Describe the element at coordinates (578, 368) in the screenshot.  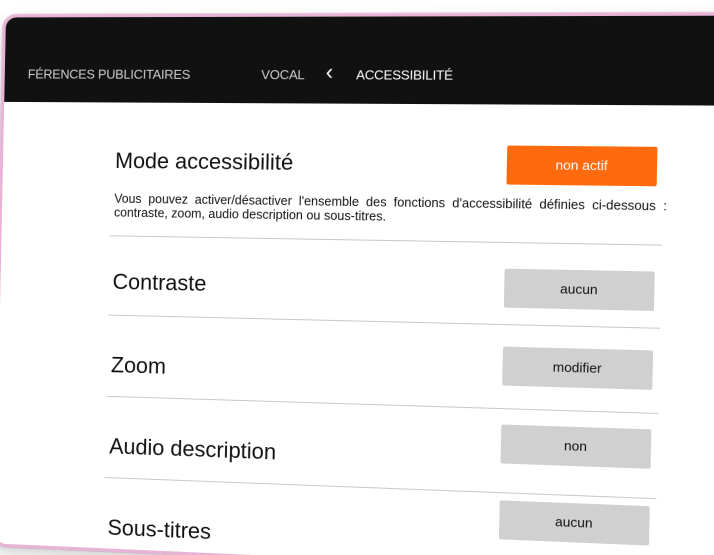
I see `zoom-modify-button: modifier` at that location.